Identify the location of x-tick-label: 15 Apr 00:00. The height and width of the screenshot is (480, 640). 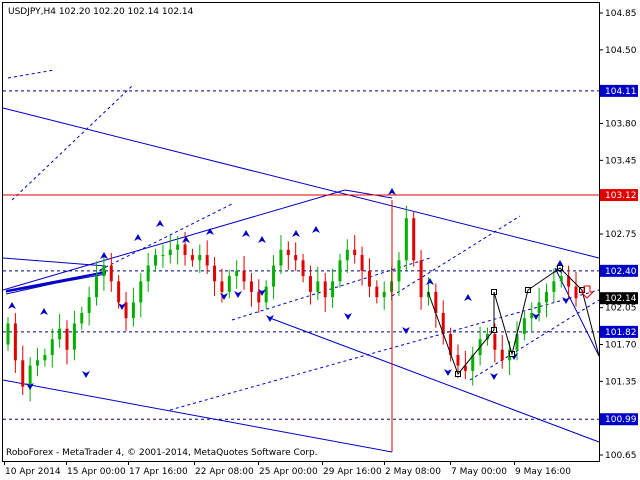
(96, 472).